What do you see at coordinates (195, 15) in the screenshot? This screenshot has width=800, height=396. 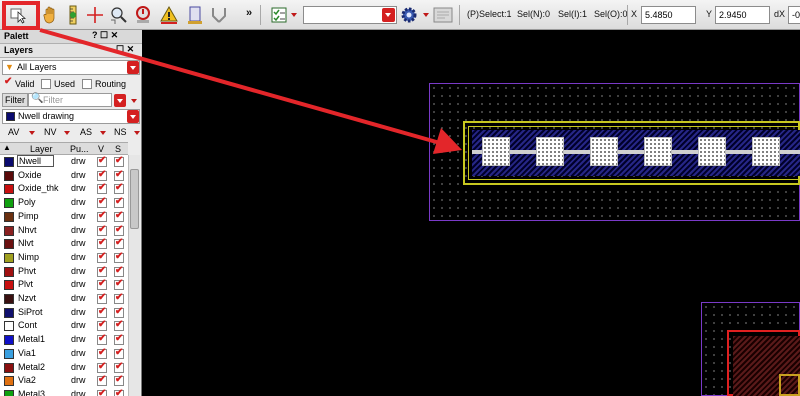 I see `bin-icon` at bounding box center [195, 15].